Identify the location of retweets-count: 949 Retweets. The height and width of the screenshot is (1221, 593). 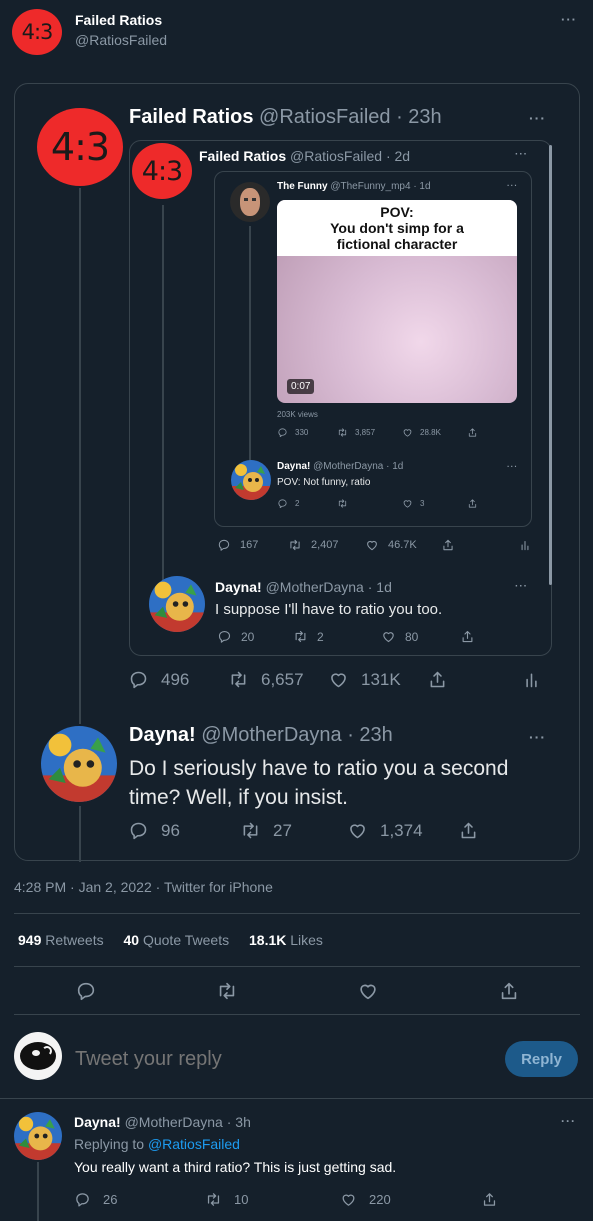
(61, 940).